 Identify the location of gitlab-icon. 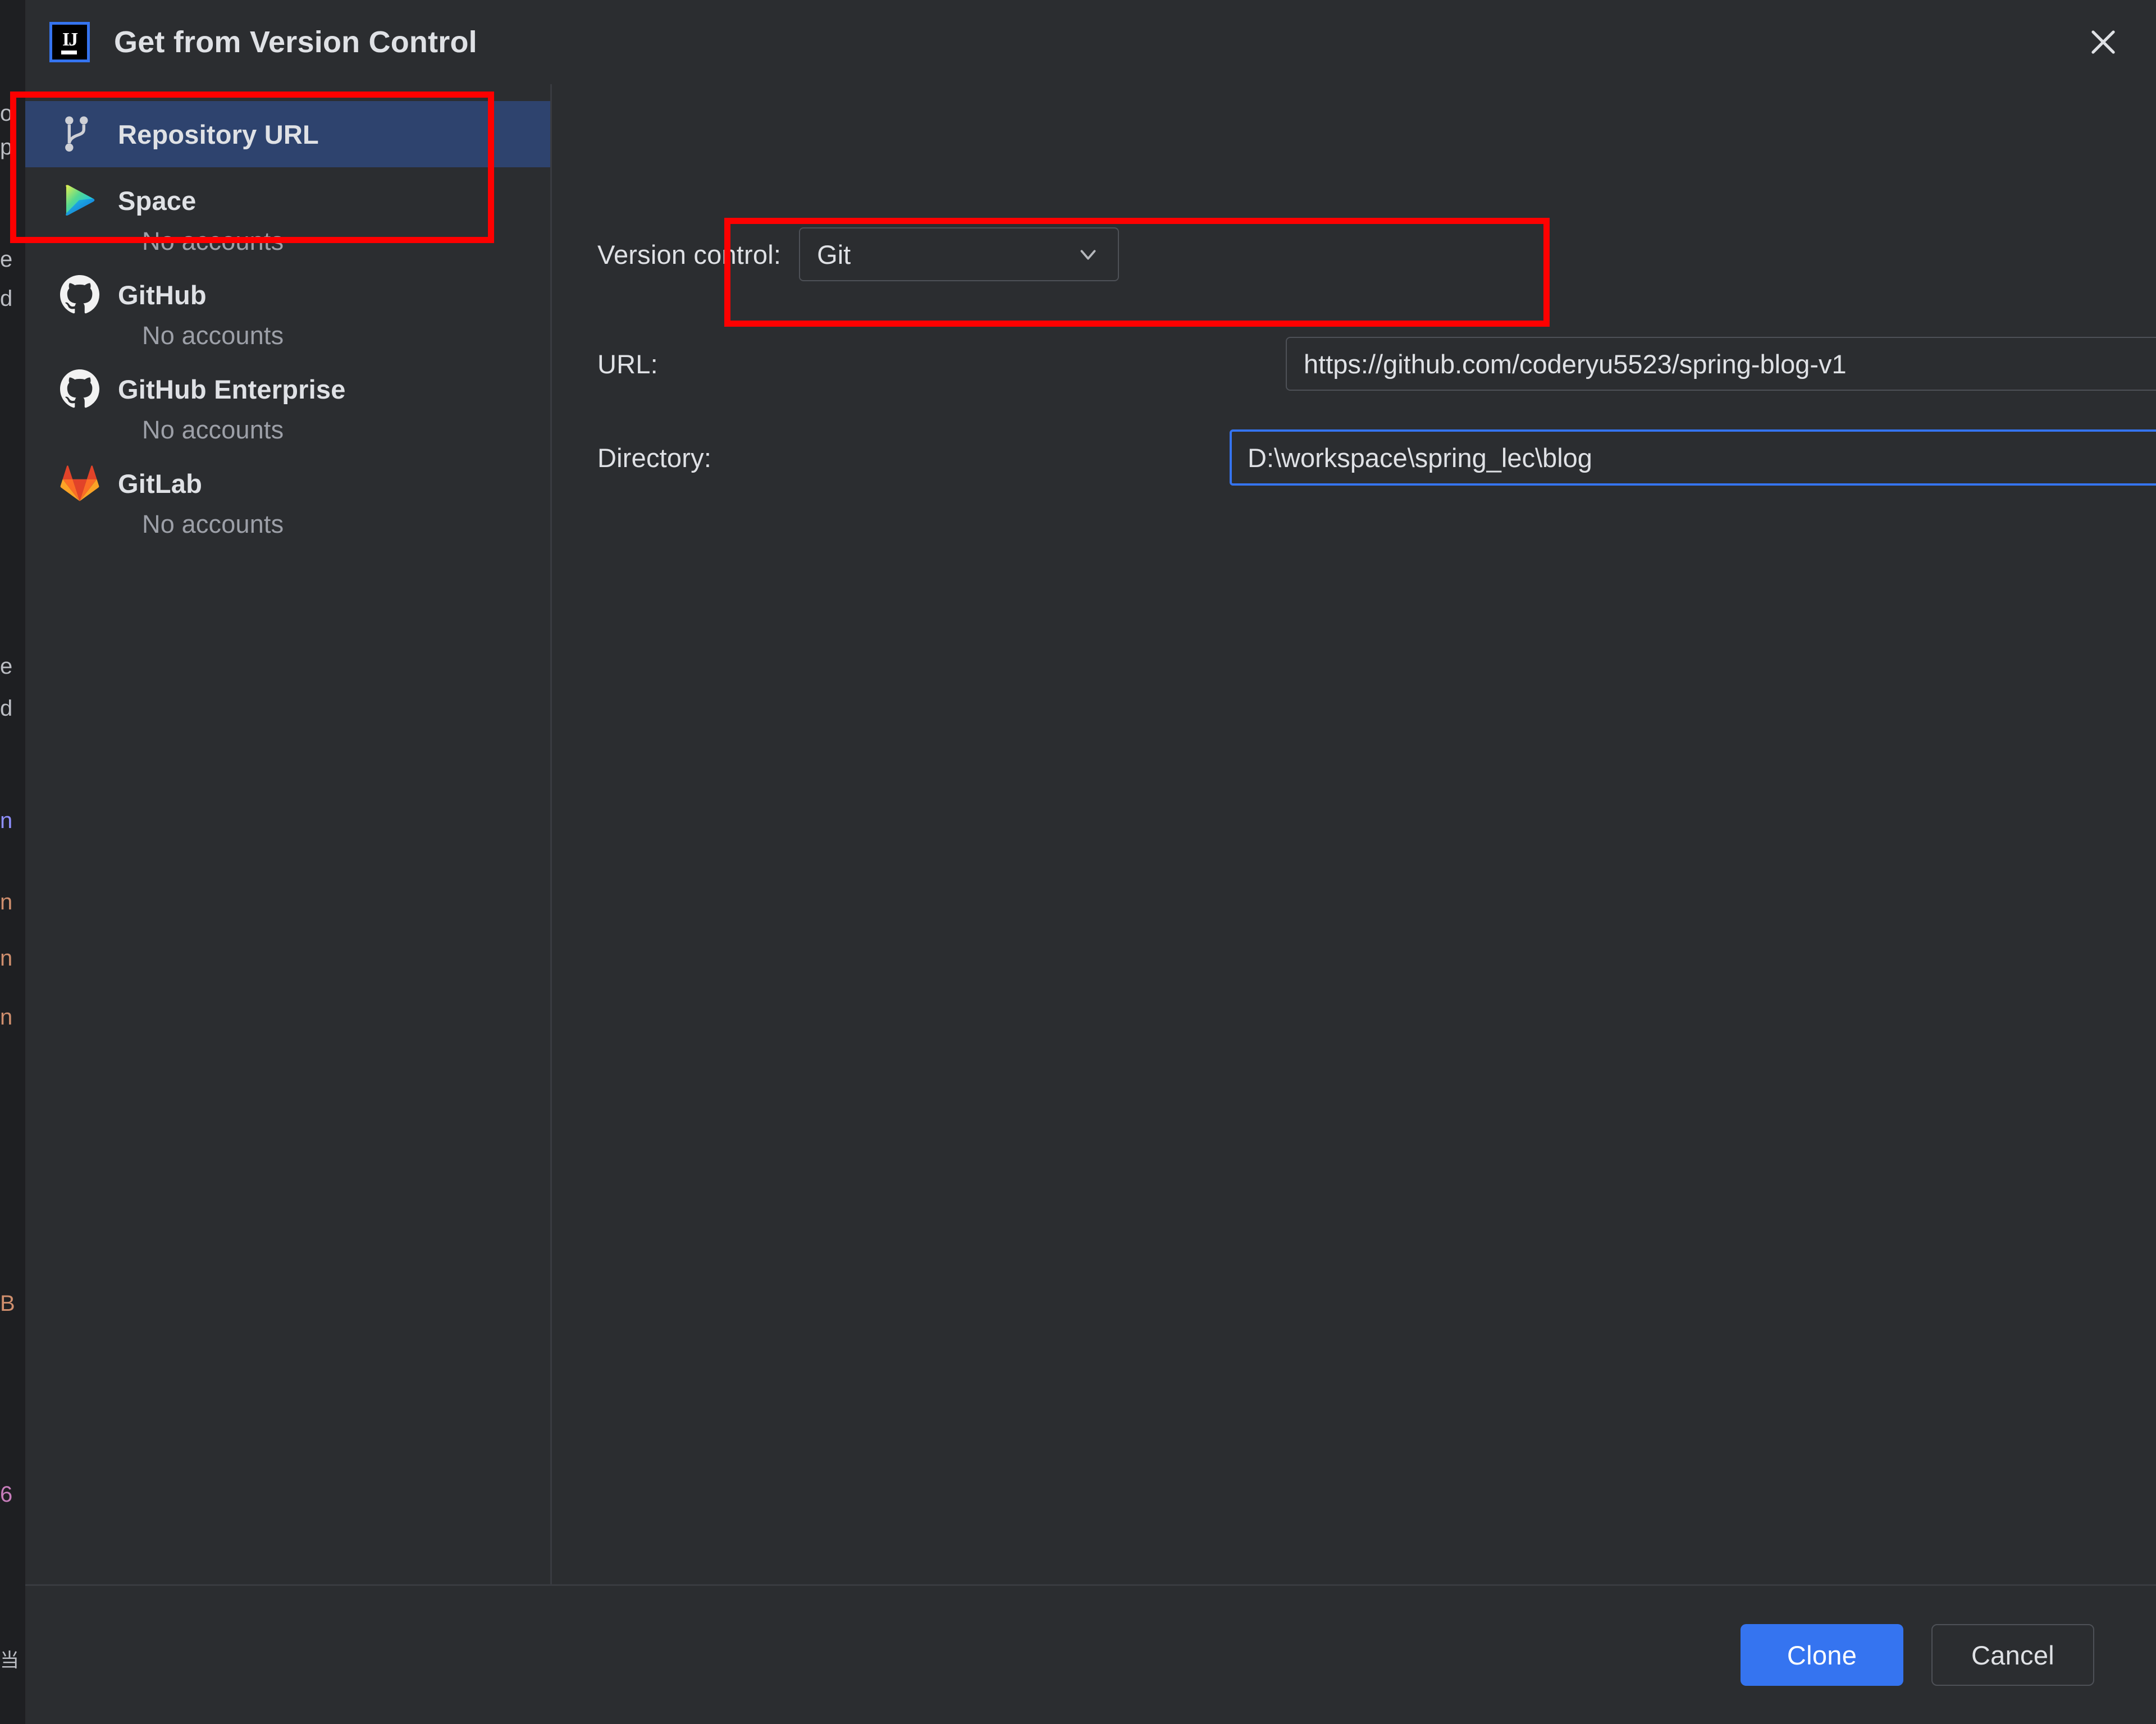
(82, 483).